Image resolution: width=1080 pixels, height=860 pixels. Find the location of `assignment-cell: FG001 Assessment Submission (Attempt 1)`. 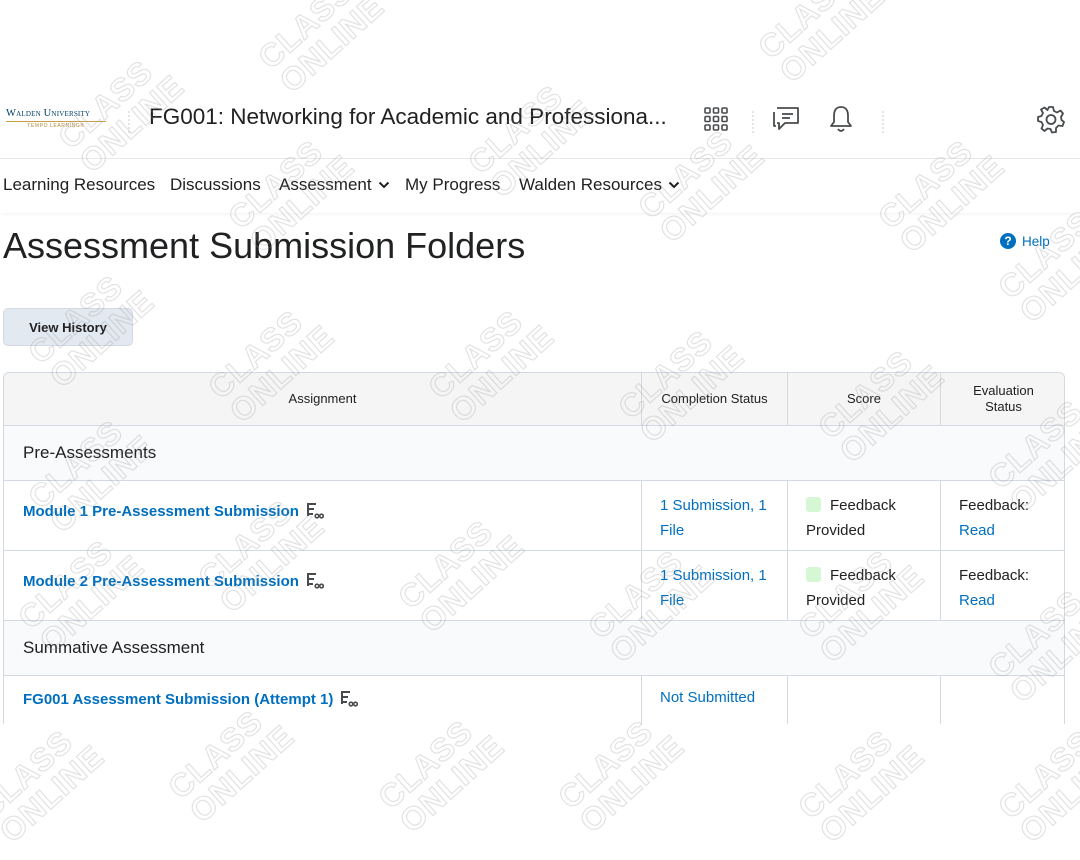

assignment-cell: FG001 Assessment Submission (Attempt 1) is located at coordinates (322, 700).